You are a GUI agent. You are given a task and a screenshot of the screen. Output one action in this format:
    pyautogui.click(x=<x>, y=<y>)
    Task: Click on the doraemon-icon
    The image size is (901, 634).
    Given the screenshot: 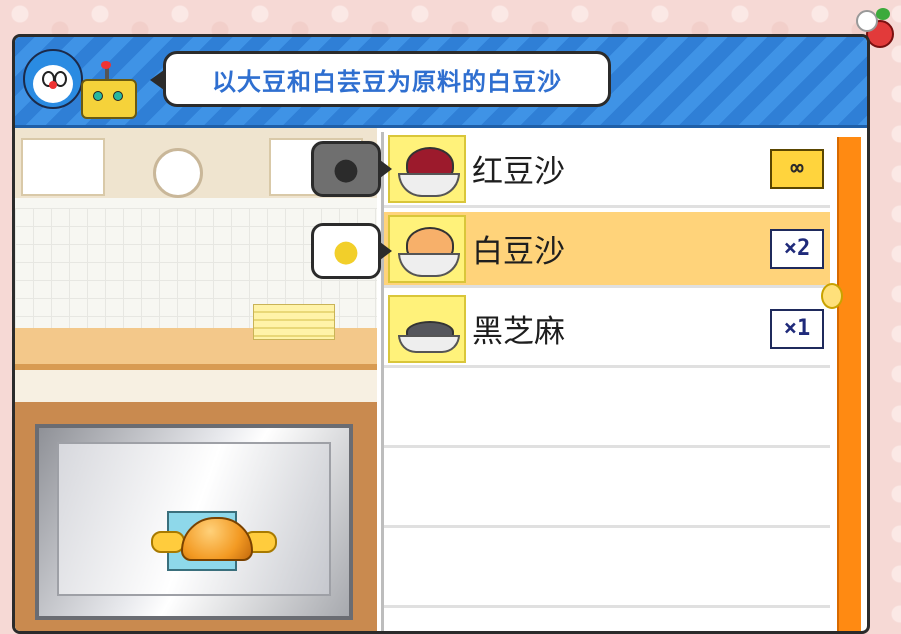 What is the action you would take?
    pyautogui.click(x=53, y=79)
    